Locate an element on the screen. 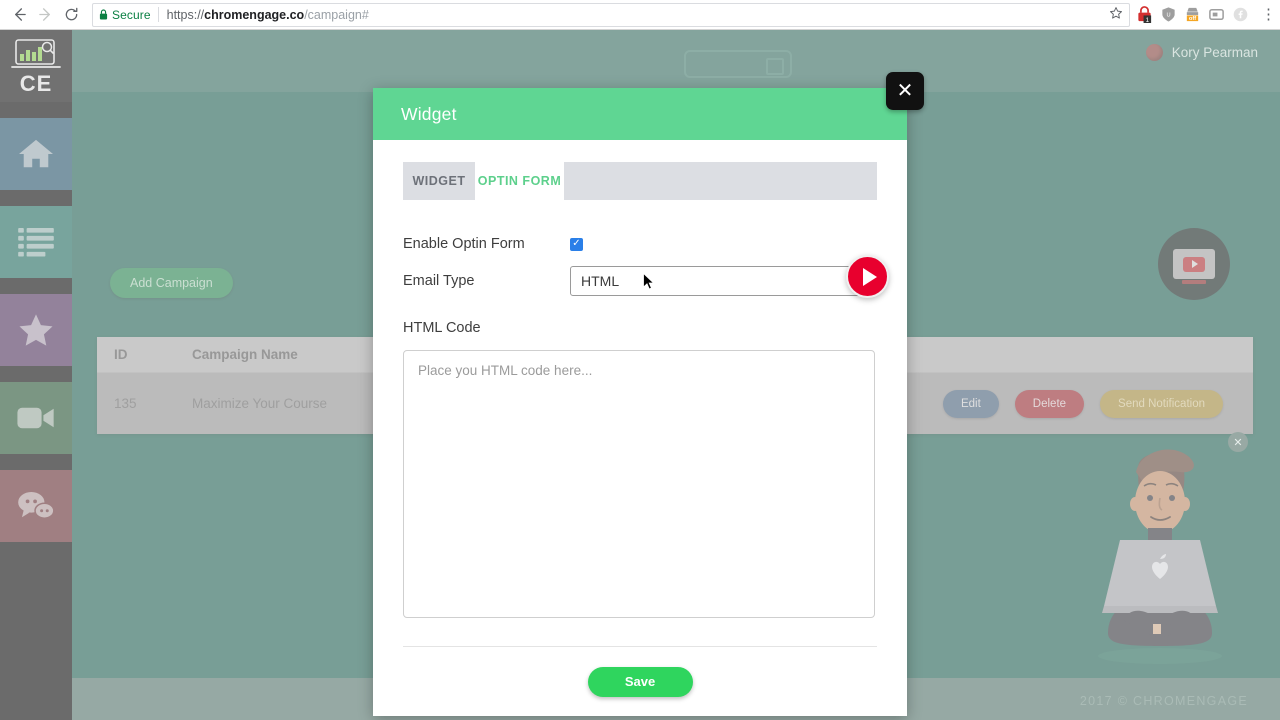  user-menu: Kory Pearman is located at coordinates (1201, 52).